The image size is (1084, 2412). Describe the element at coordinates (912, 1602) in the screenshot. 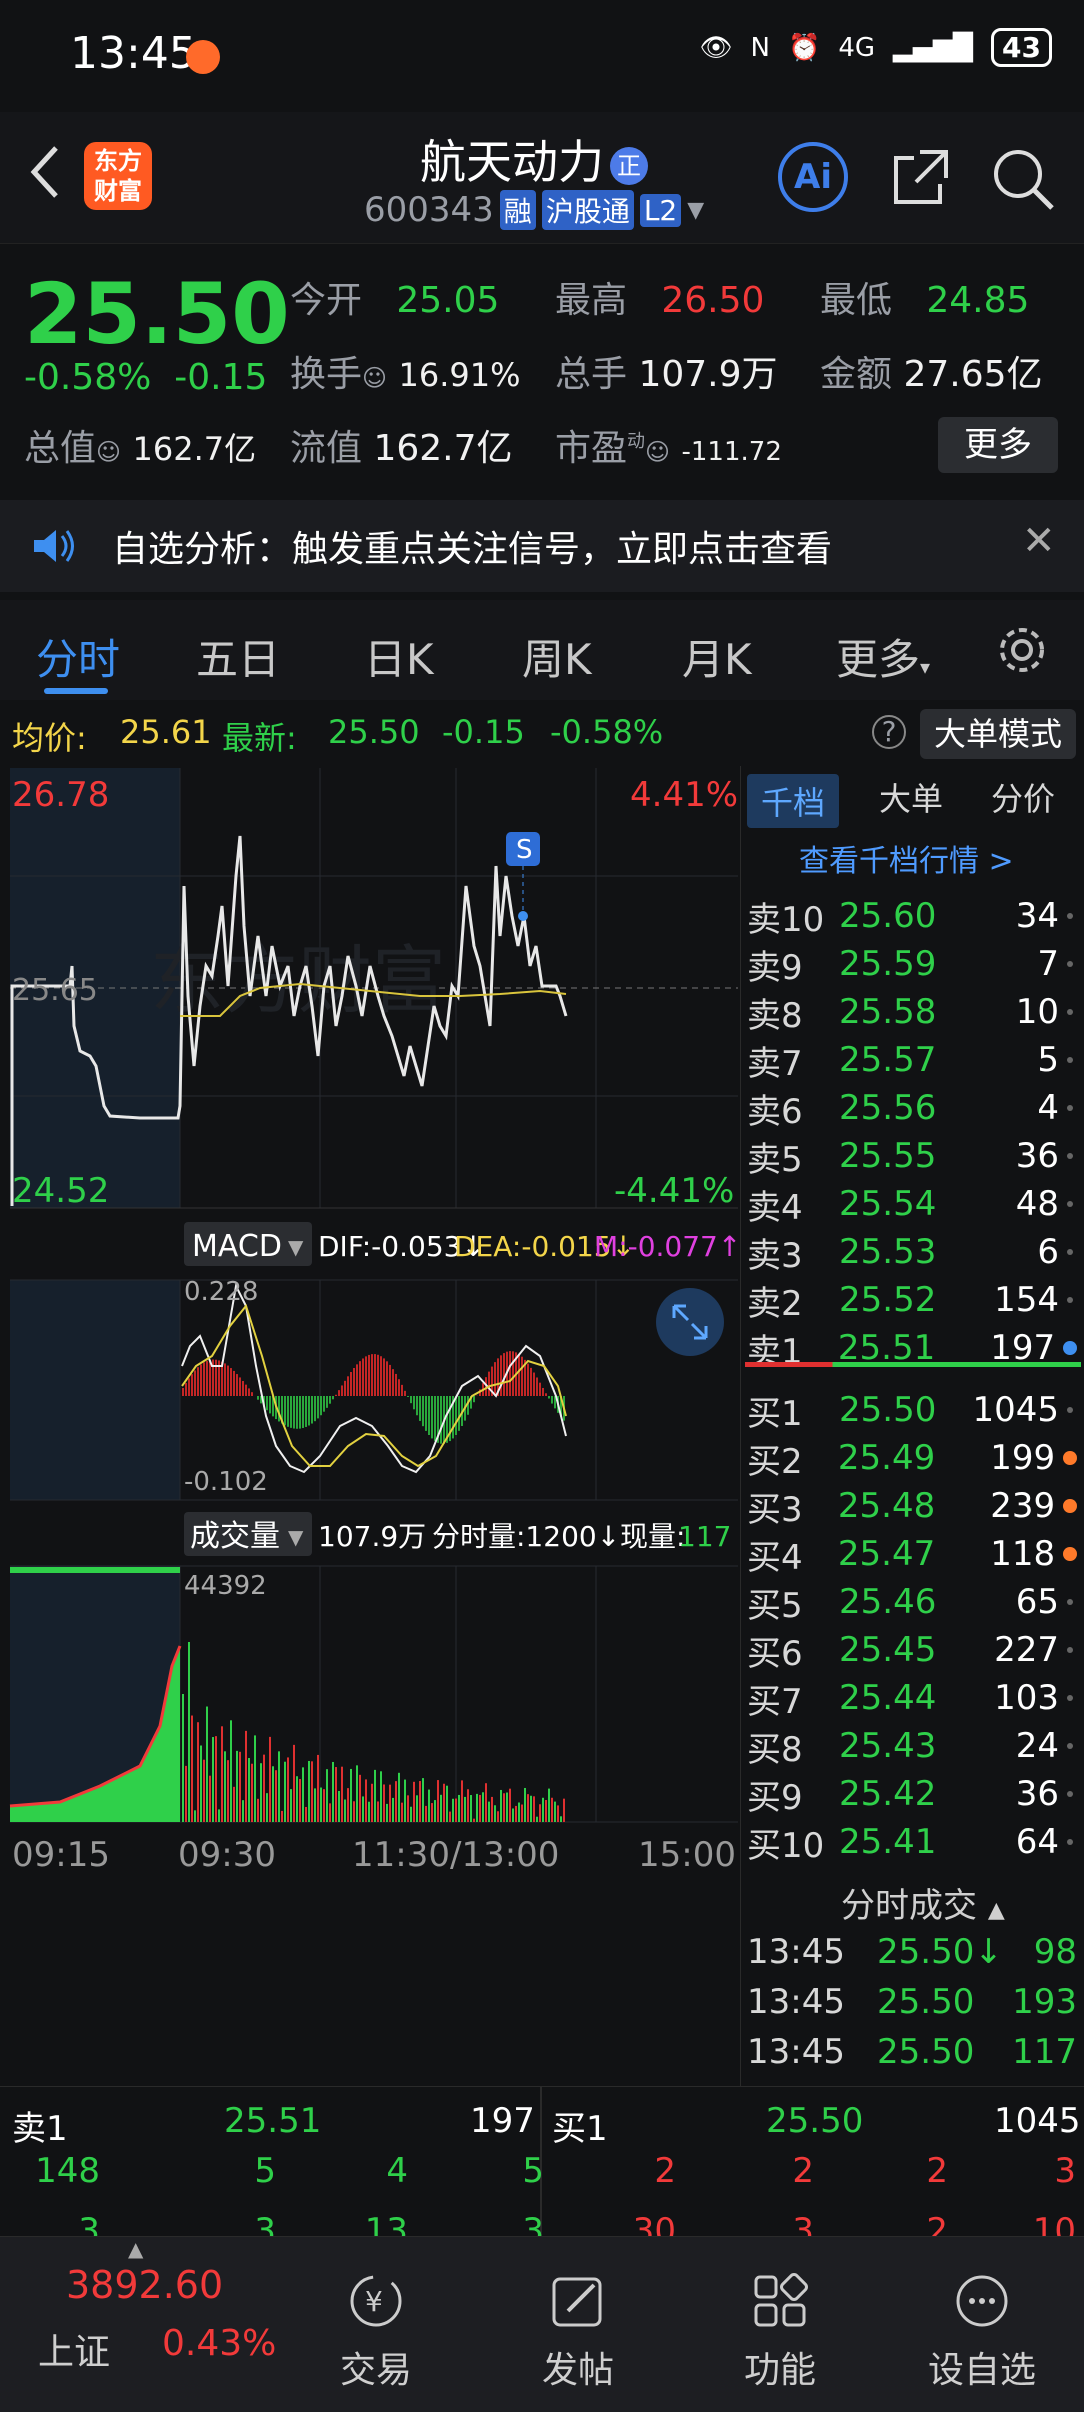

I see `bid-row: 买5 25.46 65` at that location.